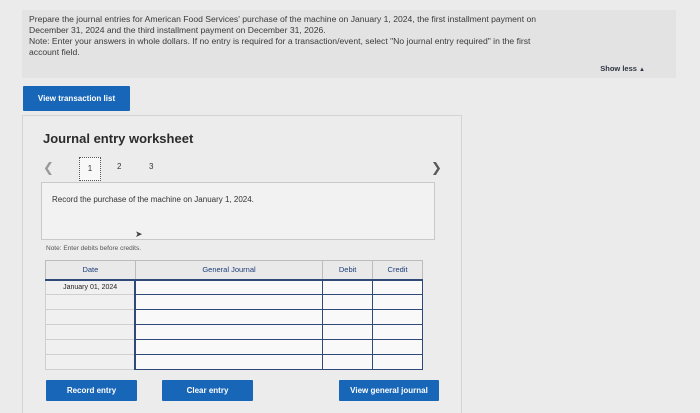 Image resolution: width=700 pixels, height=413 pixels. What do you see at coordinates (139, 234) in the screenshot?
I see `mouse-cursor-icon: ➤` at bounding box center [139, 234].